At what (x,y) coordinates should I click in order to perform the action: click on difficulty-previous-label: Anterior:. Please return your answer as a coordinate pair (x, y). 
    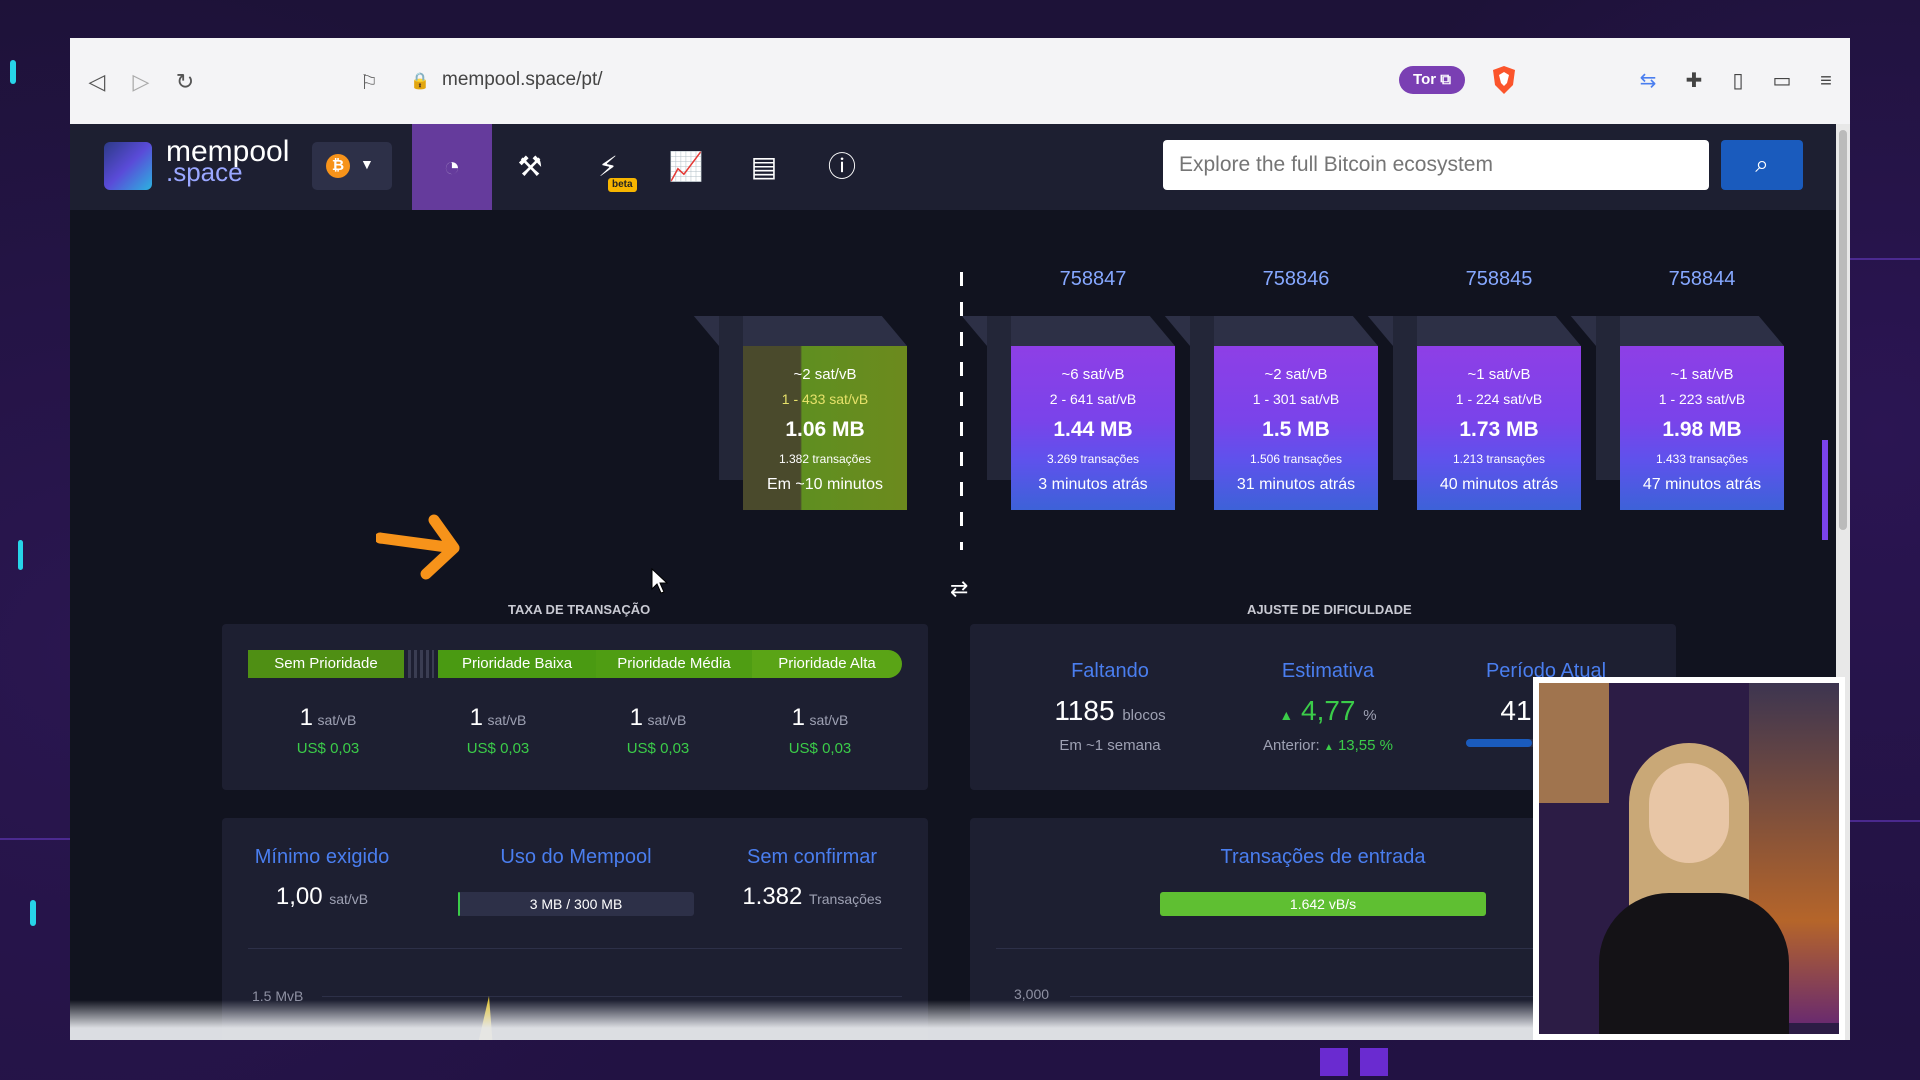
    Looking at the image, I should click on (1291, 745).